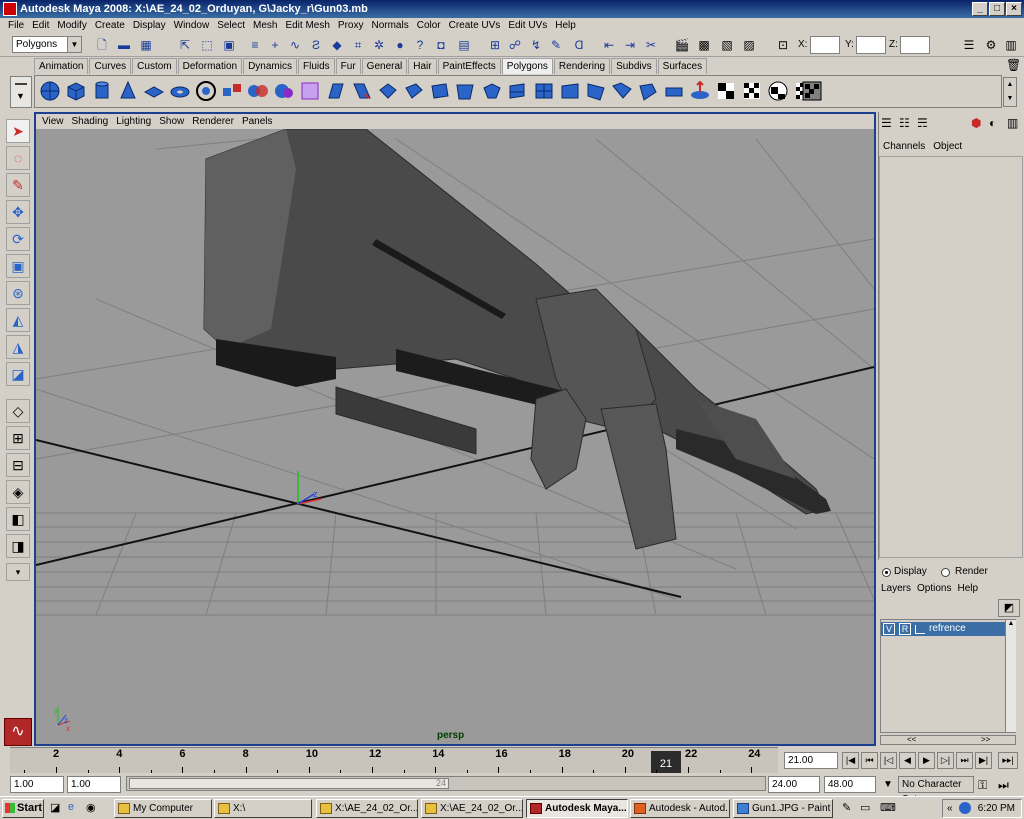  I want to click on extrude-icon, so click(336, 91).